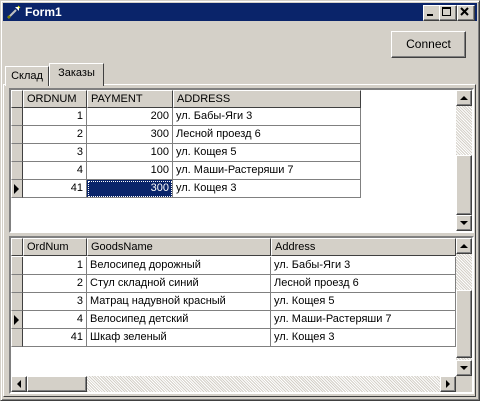 The width and height of the screenshot is (480, 401). Describe the element at coordinates (76, 74) in the screenshot. I see `tab-zakazy: Заказы` at that location.